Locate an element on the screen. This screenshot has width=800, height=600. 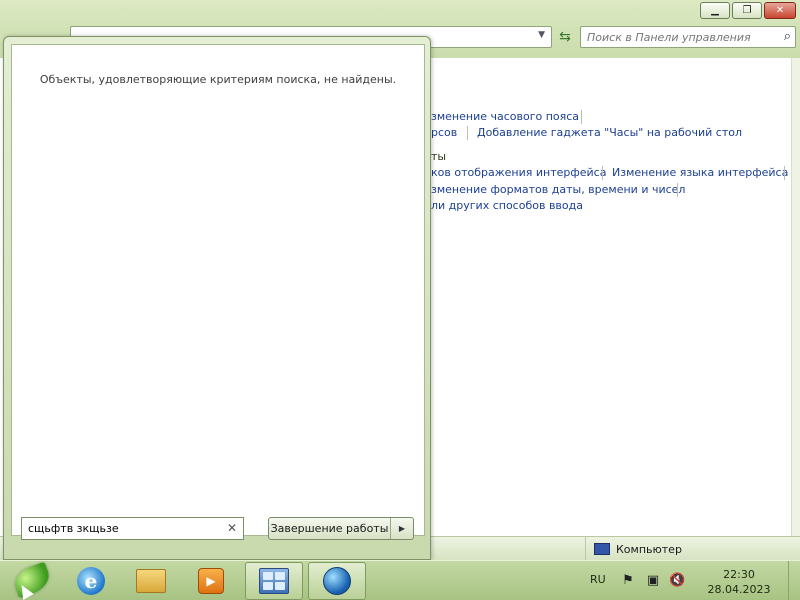
refresh-icon: ⇆ is located at coordinates (565, 37).